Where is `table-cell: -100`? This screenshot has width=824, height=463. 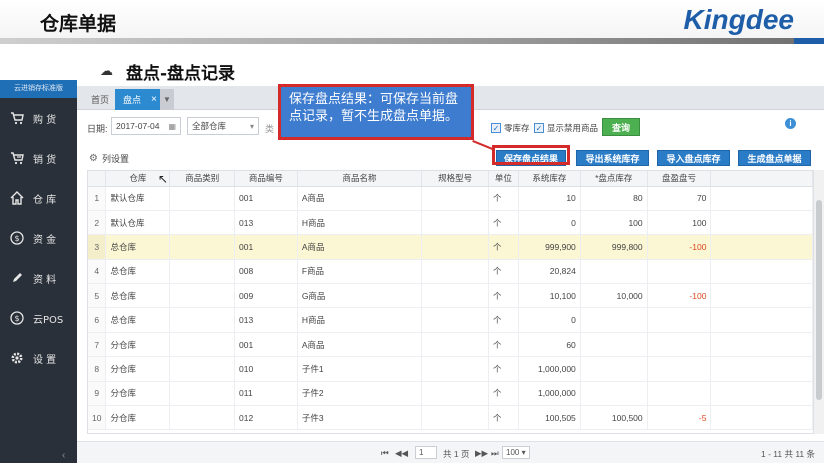
table-cell: -100 is located at coordinates (679, 296).